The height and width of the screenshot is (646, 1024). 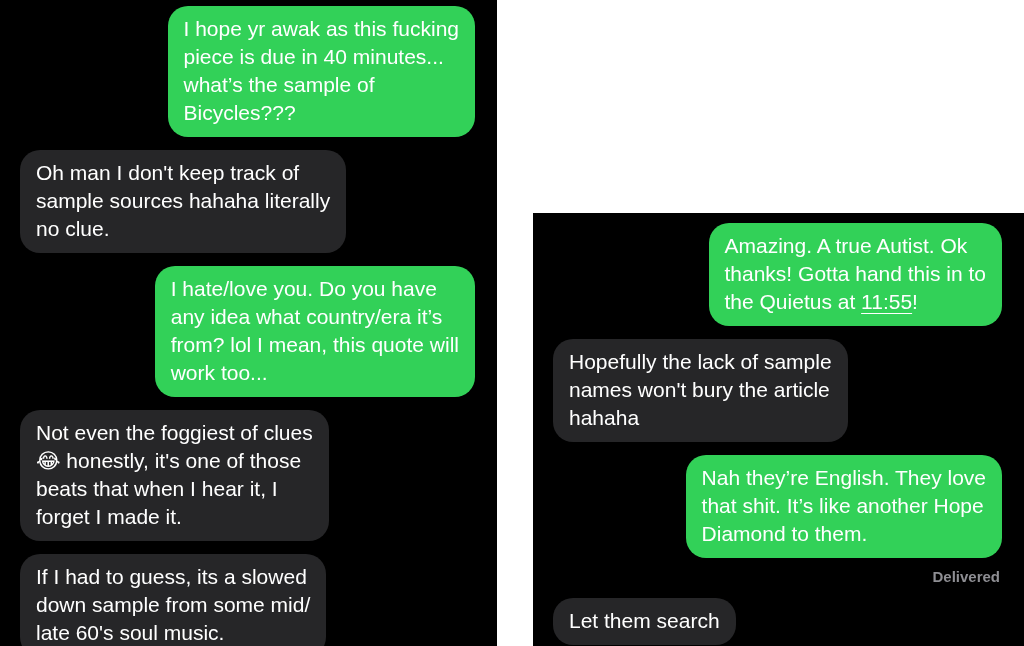 I want to click on message-text: Not even the foggiest of clues 😂 honestly, it's one of those beats that when I hear it, I forget I made it., so click(x=174, y=475).